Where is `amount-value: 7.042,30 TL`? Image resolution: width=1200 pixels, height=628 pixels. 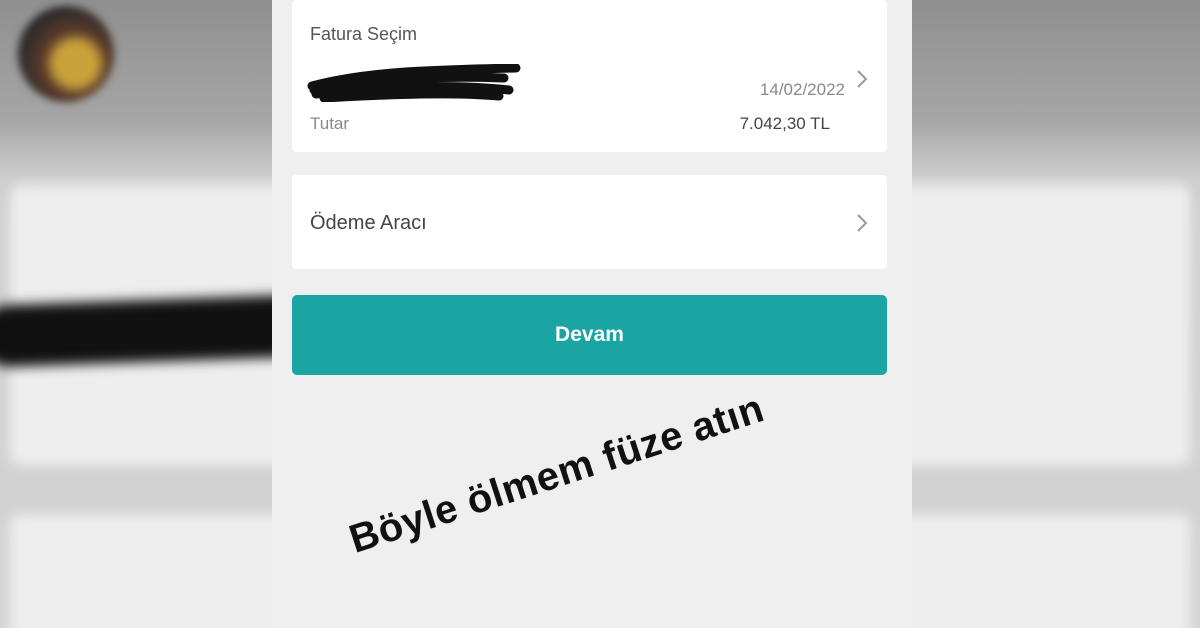
amount-value: 7.042,30 TL is located at coordinates (784, 123).